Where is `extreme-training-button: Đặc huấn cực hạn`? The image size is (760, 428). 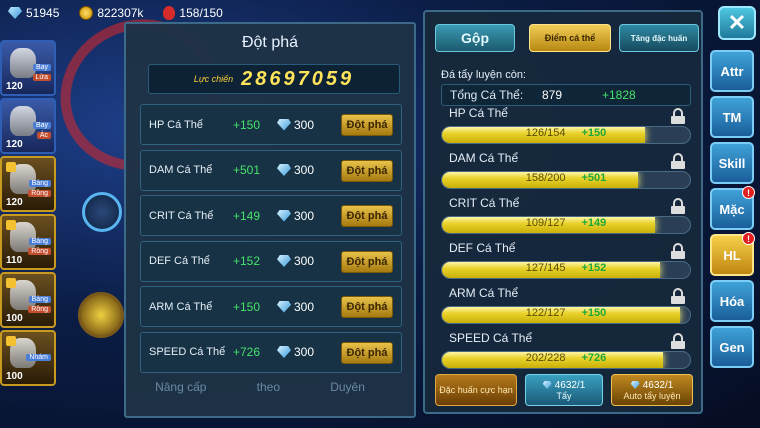
extreme-training-button: Đặc huấn cực hạn is located at coordinates (476, 390).